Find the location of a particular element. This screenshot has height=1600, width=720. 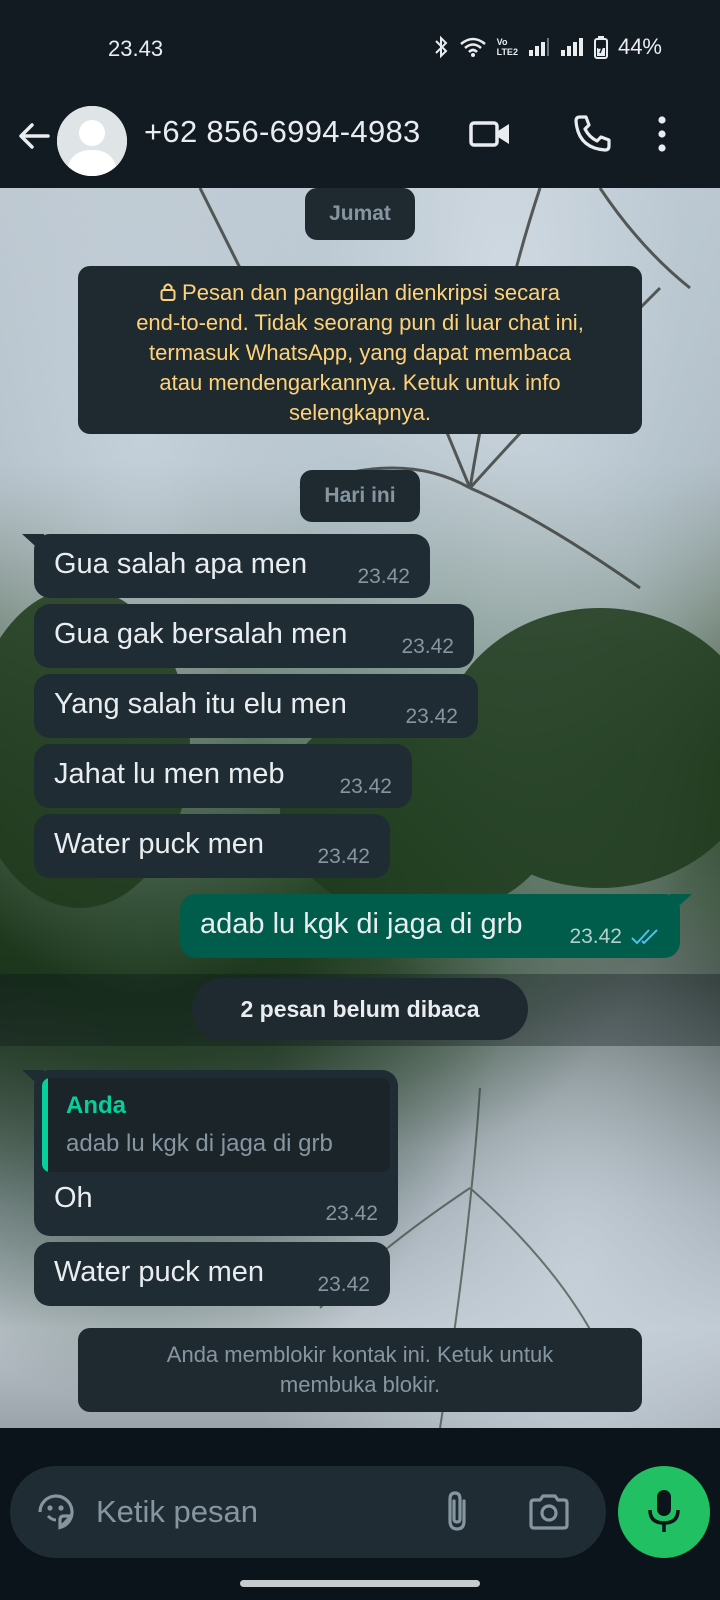

quote-text: adab lu kgk di jaga di grb is located at coordinates (199, 1143).